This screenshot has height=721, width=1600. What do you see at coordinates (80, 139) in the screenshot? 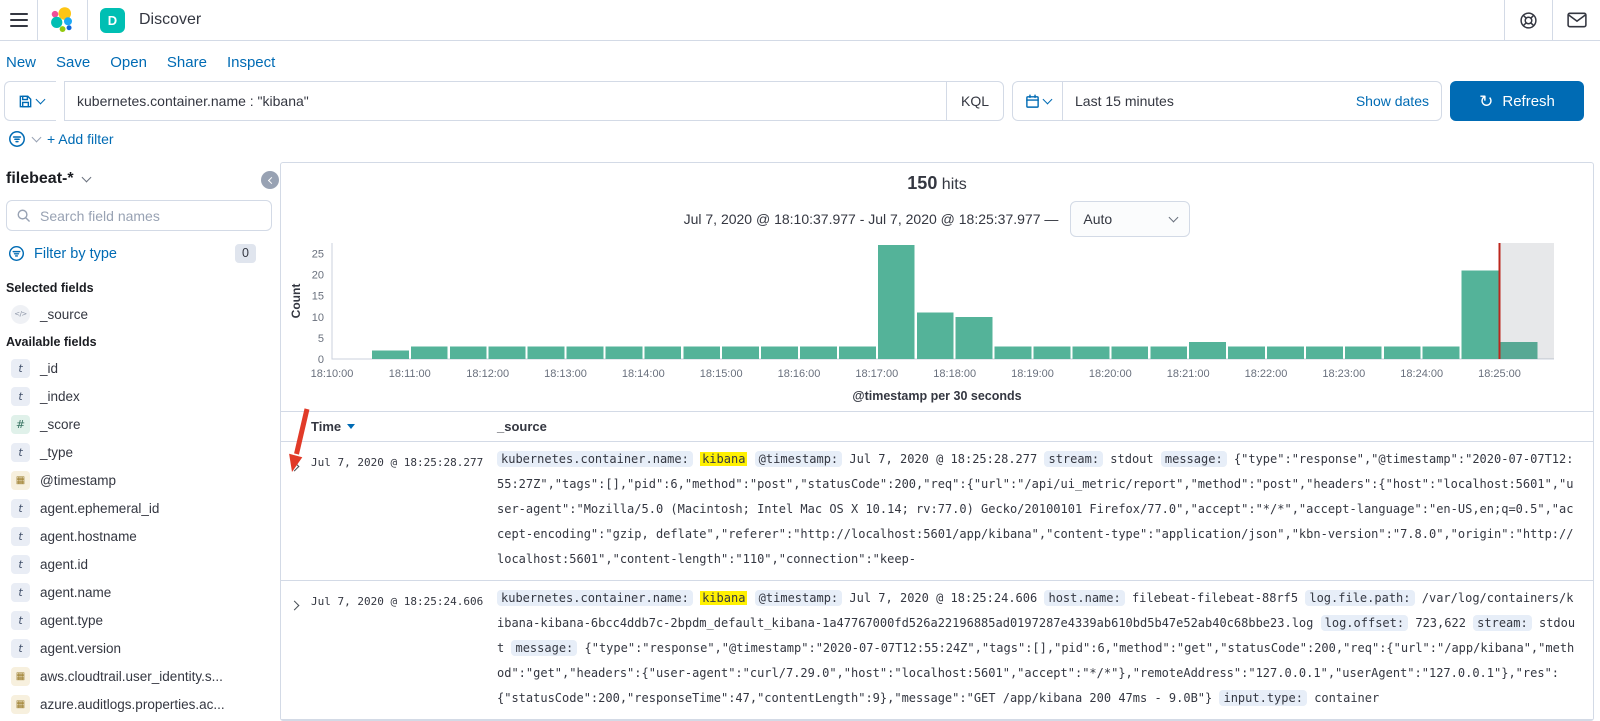
I see `add-filter-button: + Add filter` at bounding box center [80, 139].